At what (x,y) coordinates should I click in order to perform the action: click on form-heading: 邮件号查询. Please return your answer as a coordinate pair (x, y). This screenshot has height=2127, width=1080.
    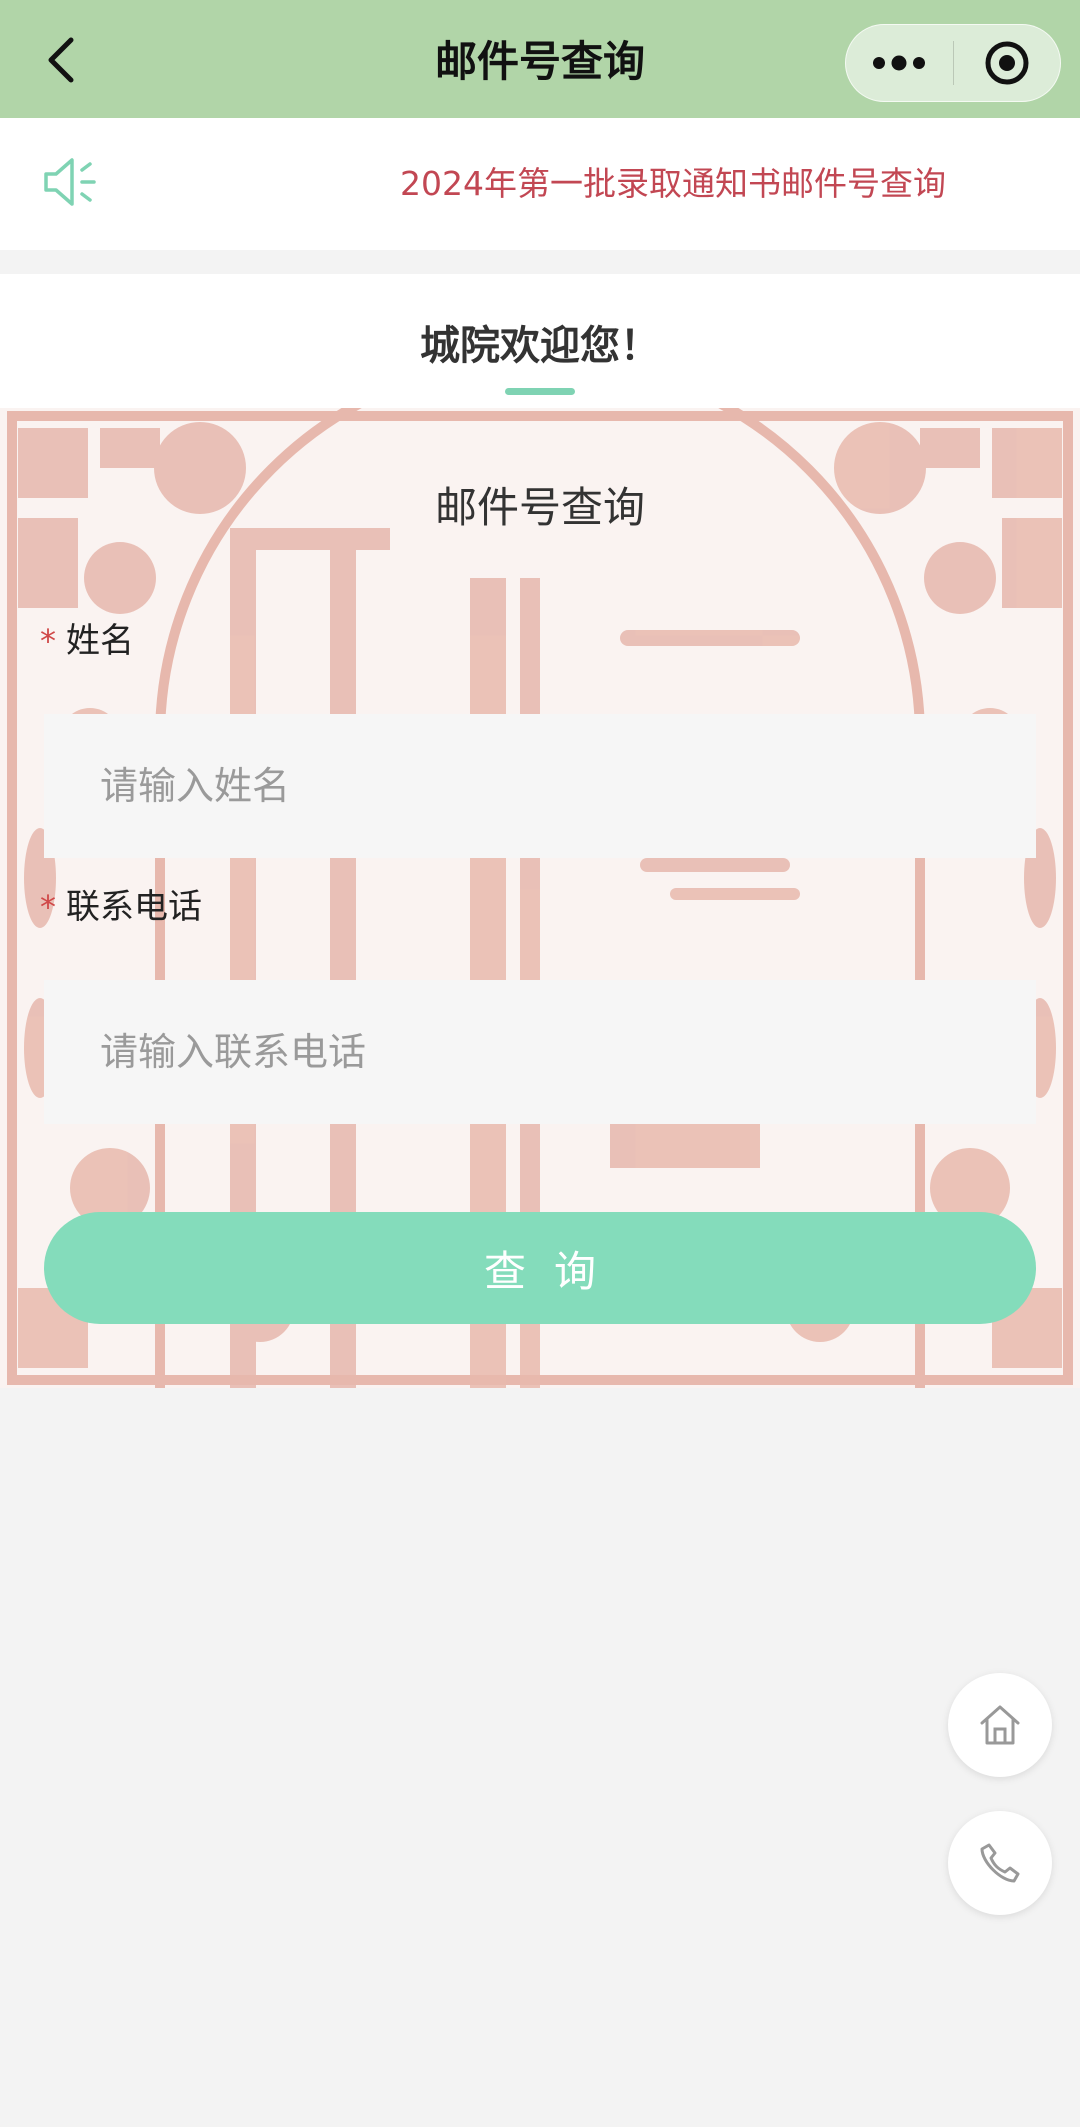
    Looking at the image, I should click on (539, 507).